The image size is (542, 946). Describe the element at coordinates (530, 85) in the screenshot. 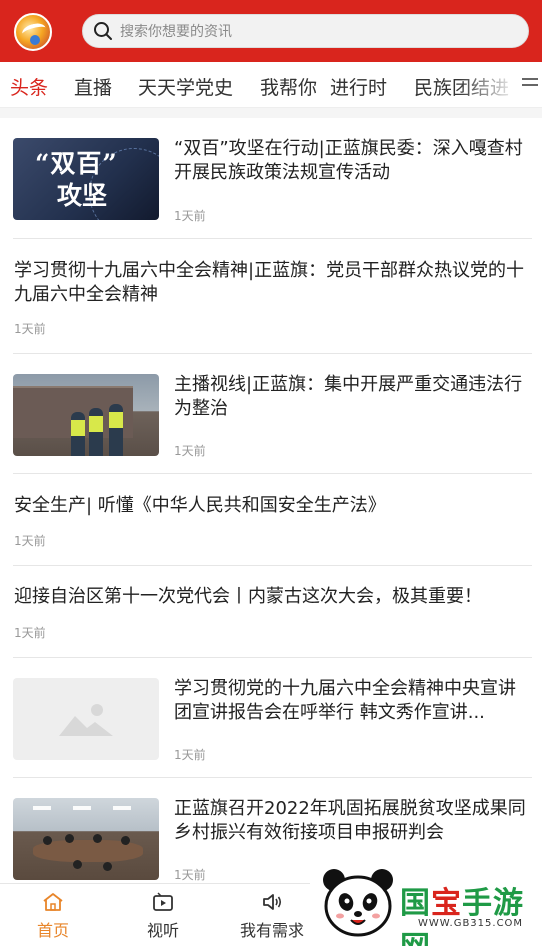

I see `menu-icon` at that location.